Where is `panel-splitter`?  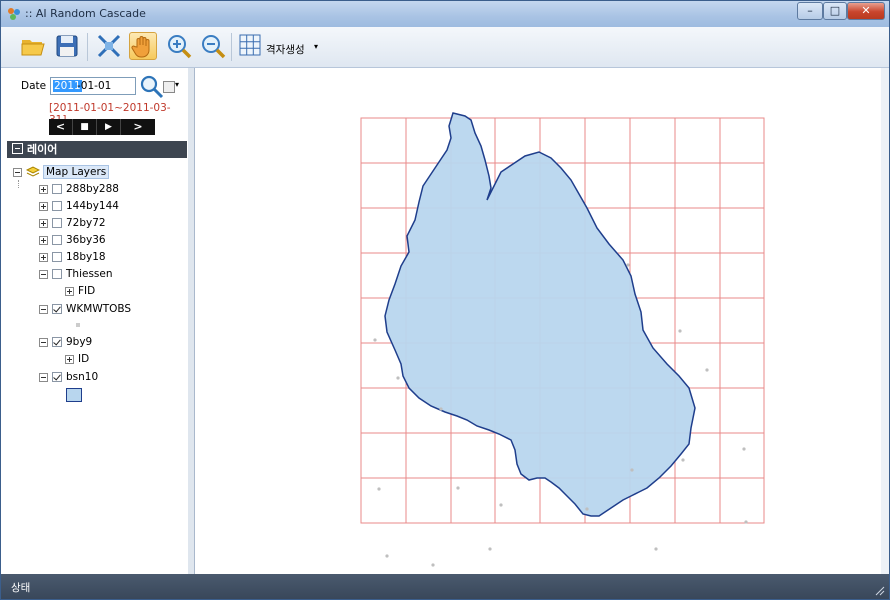
panel-splitter is located at coordinates (191, 321).